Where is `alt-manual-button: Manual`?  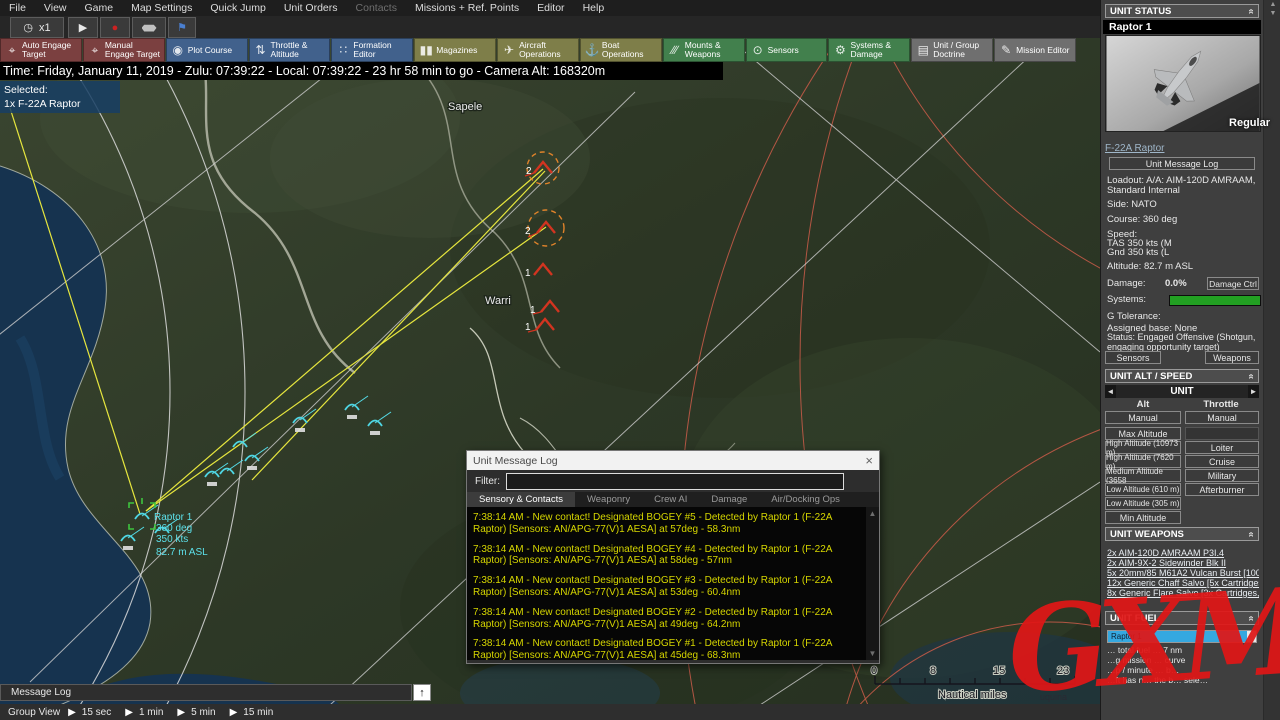 alt-manual-button: Manual is located at coordinates (1143, 417).